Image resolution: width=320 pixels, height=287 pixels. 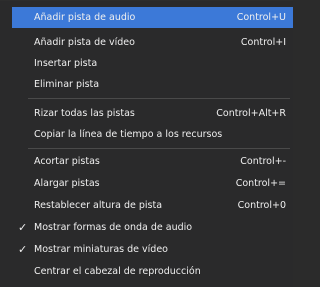 I want to click on menu-item-shortcut: Control+-, so click(x=263, y=161).